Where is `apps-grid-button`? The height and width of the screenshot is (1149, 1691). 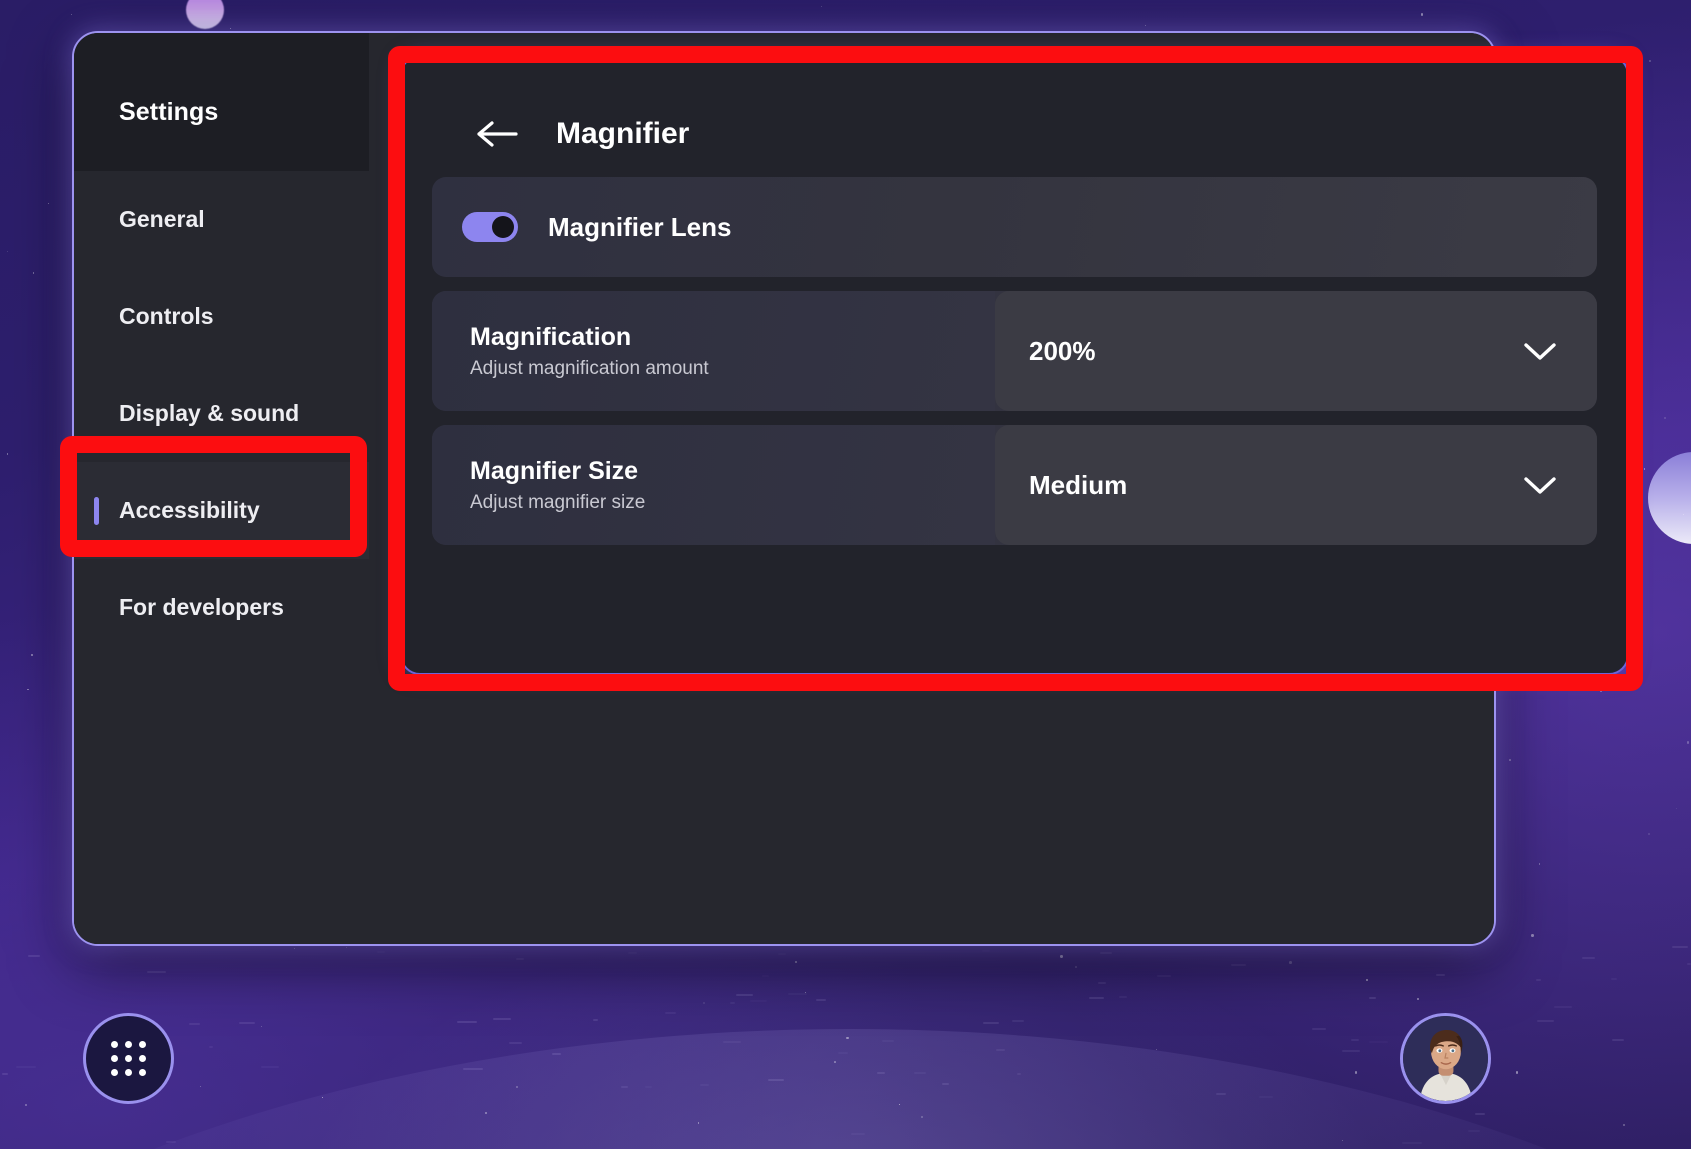 apps-grid-button is located at coordinates (128, 1058).